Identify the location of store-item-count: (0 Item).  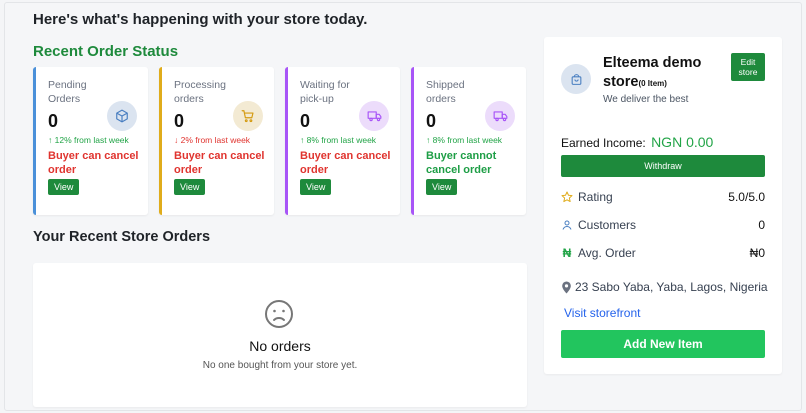
(652, 83).